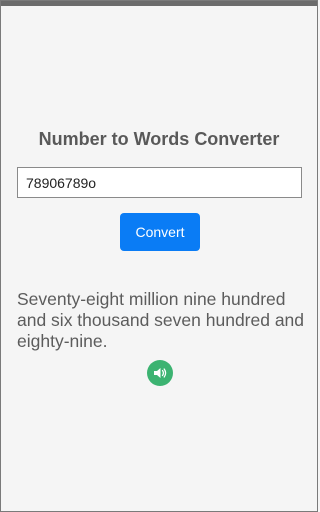  I want to click on speaker-icon, so click(160, 373).